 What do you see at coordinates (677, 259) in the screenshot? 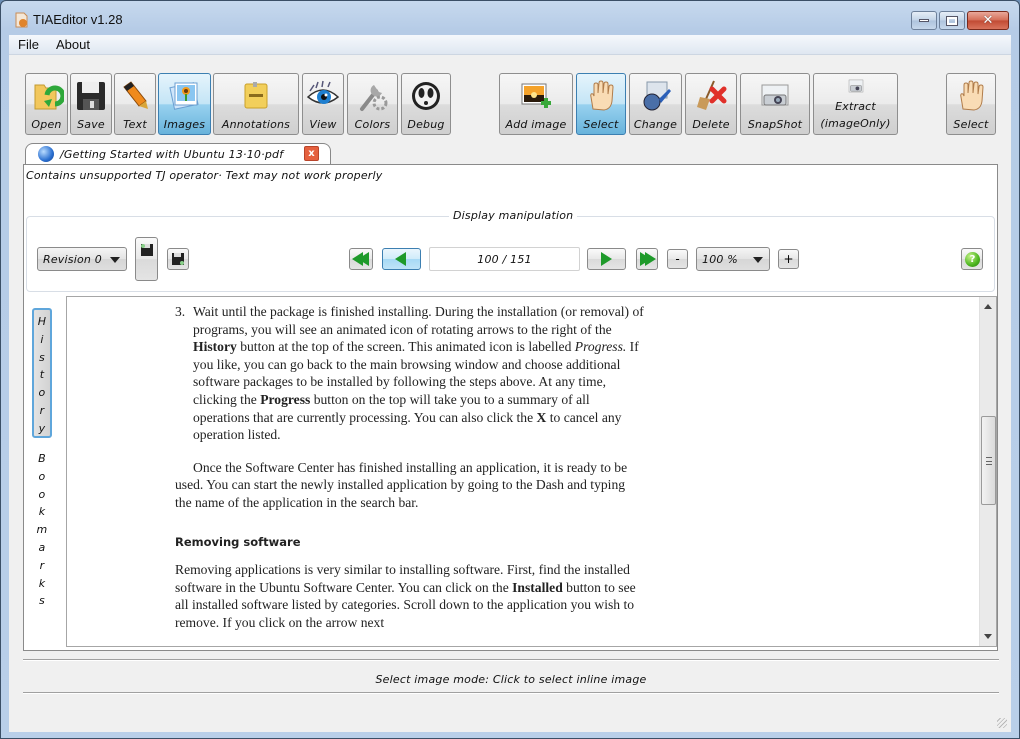
I see `zoom-out-button: -` at bounding box center [677, 259].